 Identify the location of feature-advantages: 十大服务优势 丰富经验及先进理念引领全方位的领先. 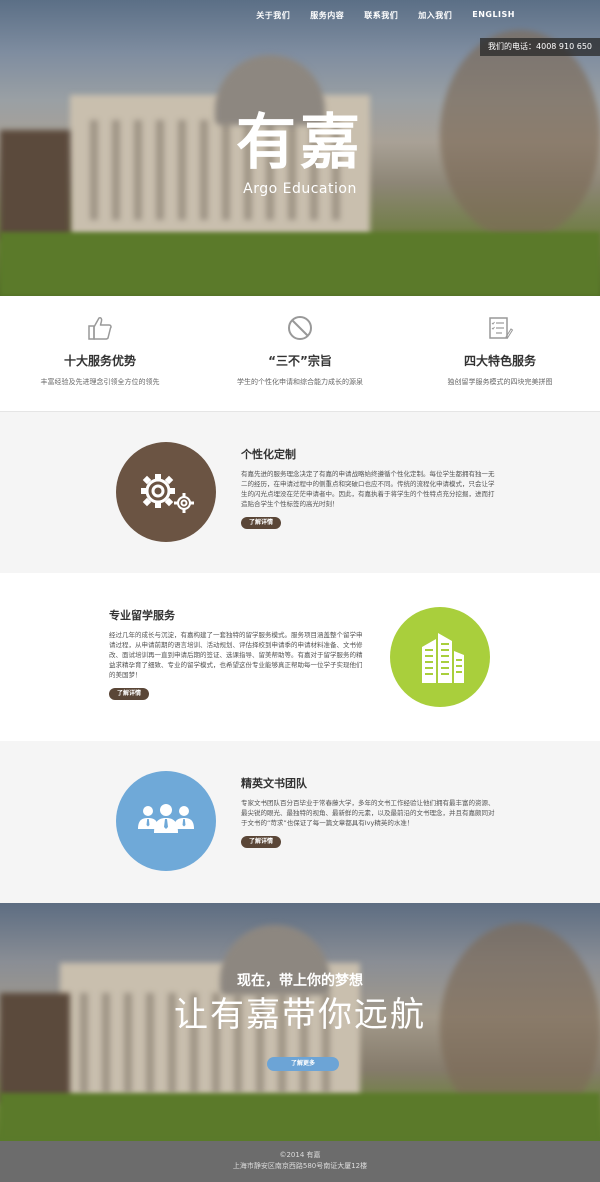
(100, 362).